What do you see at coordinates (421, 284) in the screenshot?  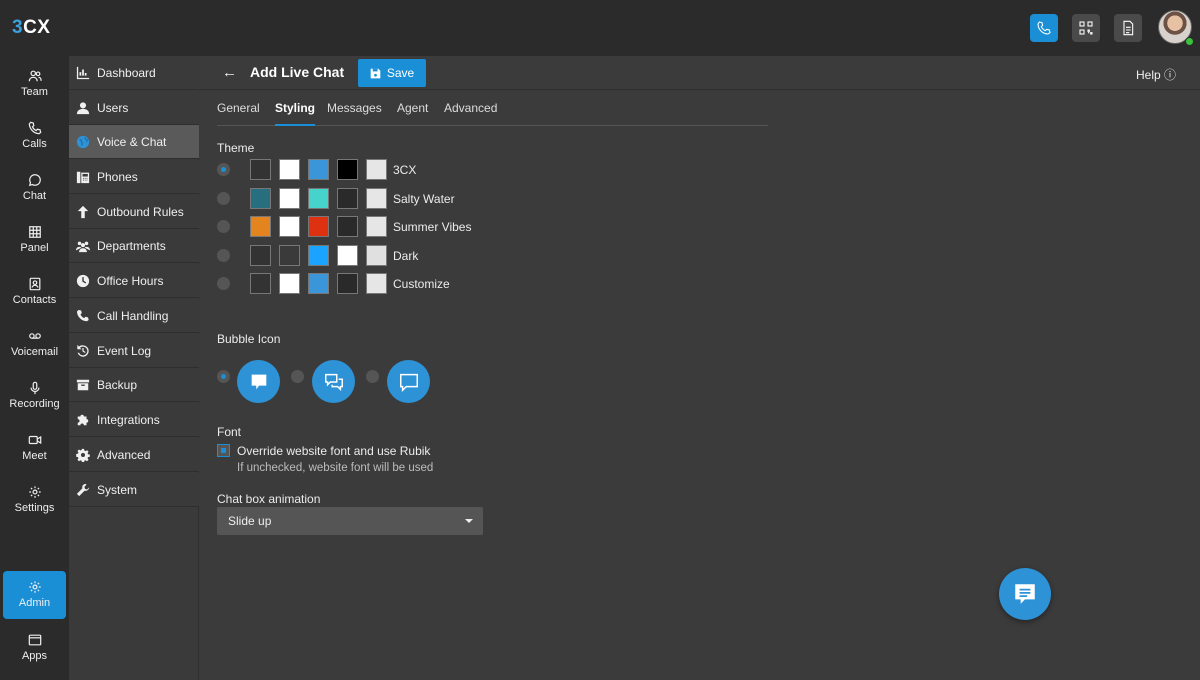 I see `theme-name-label: Customize` at bounding box center [421, 284].